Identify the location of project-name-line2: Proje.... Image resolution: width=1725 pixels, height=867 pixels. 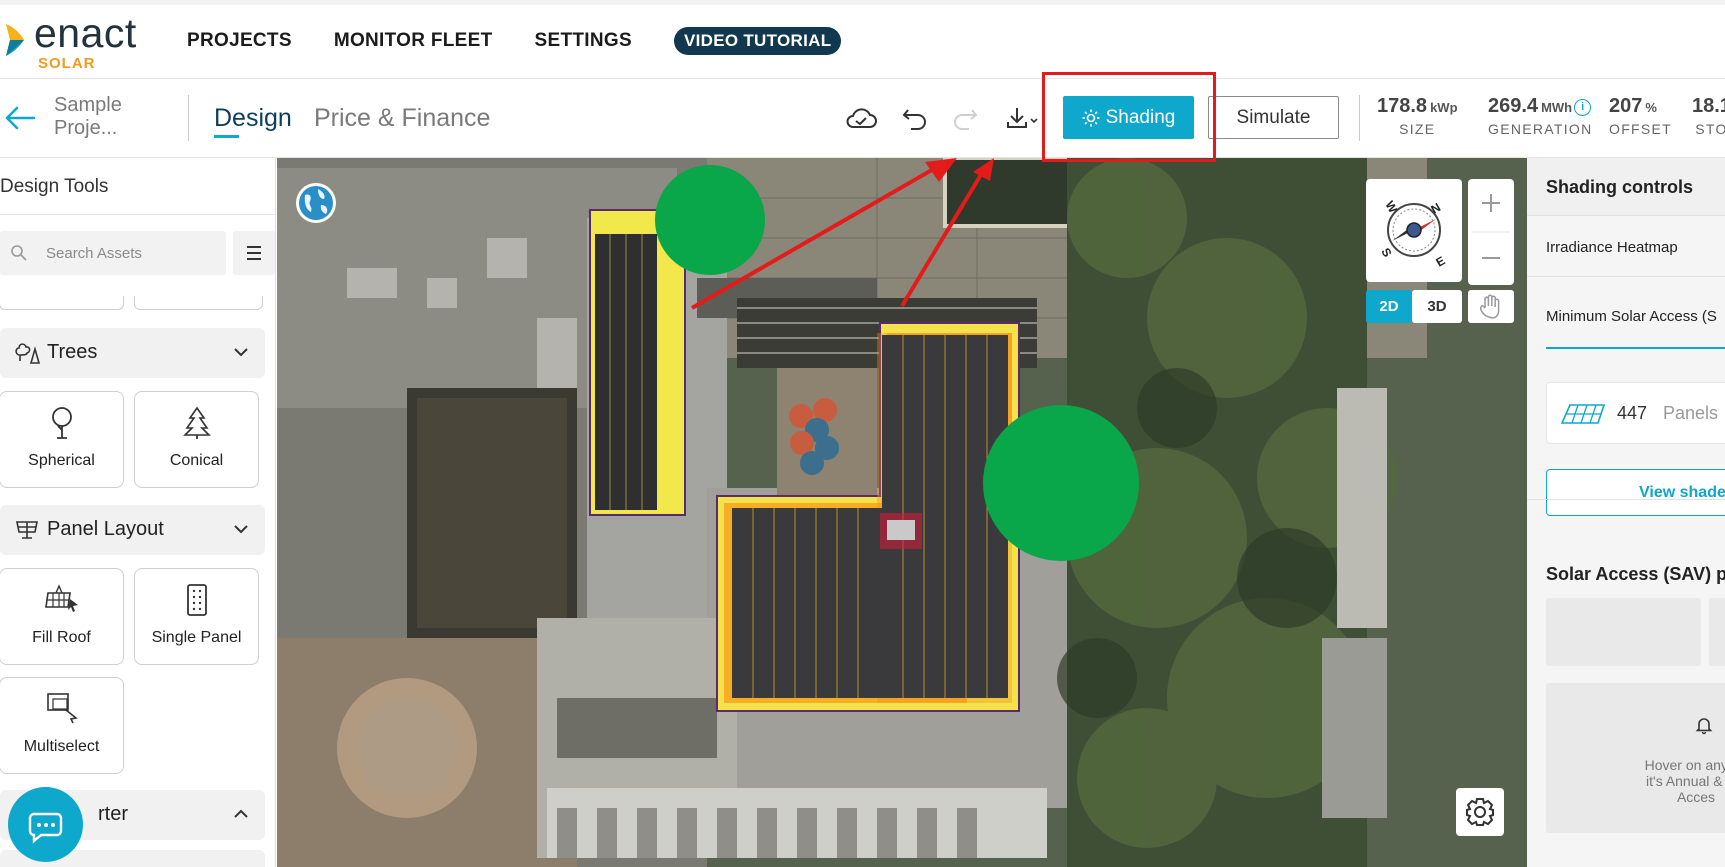
(86, 128).